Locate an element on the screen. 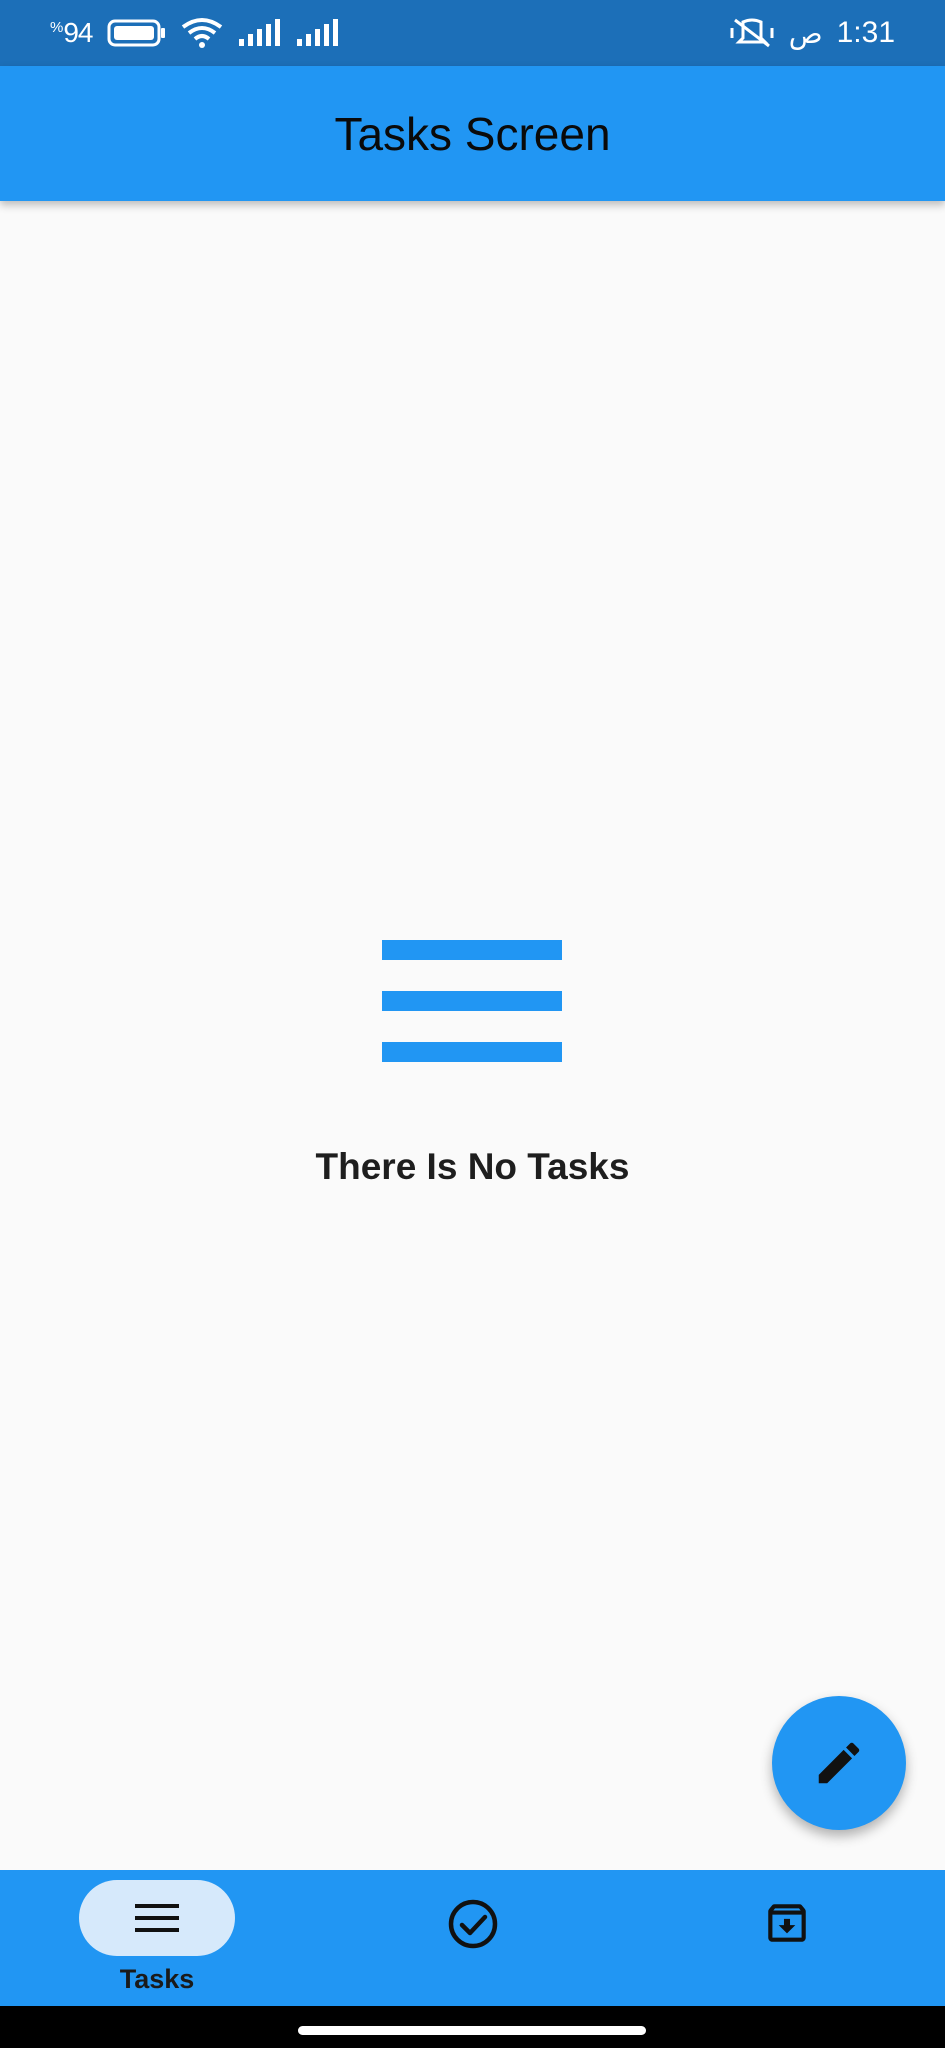 This screenshot has width=945, height=2048. edit-icon is located at coordinates (839, 1763).